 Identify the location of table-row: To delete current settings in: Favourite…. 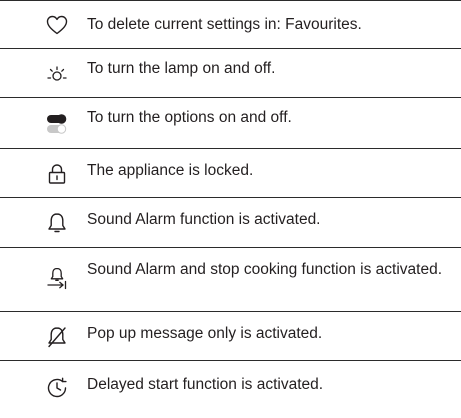
(230, 24).